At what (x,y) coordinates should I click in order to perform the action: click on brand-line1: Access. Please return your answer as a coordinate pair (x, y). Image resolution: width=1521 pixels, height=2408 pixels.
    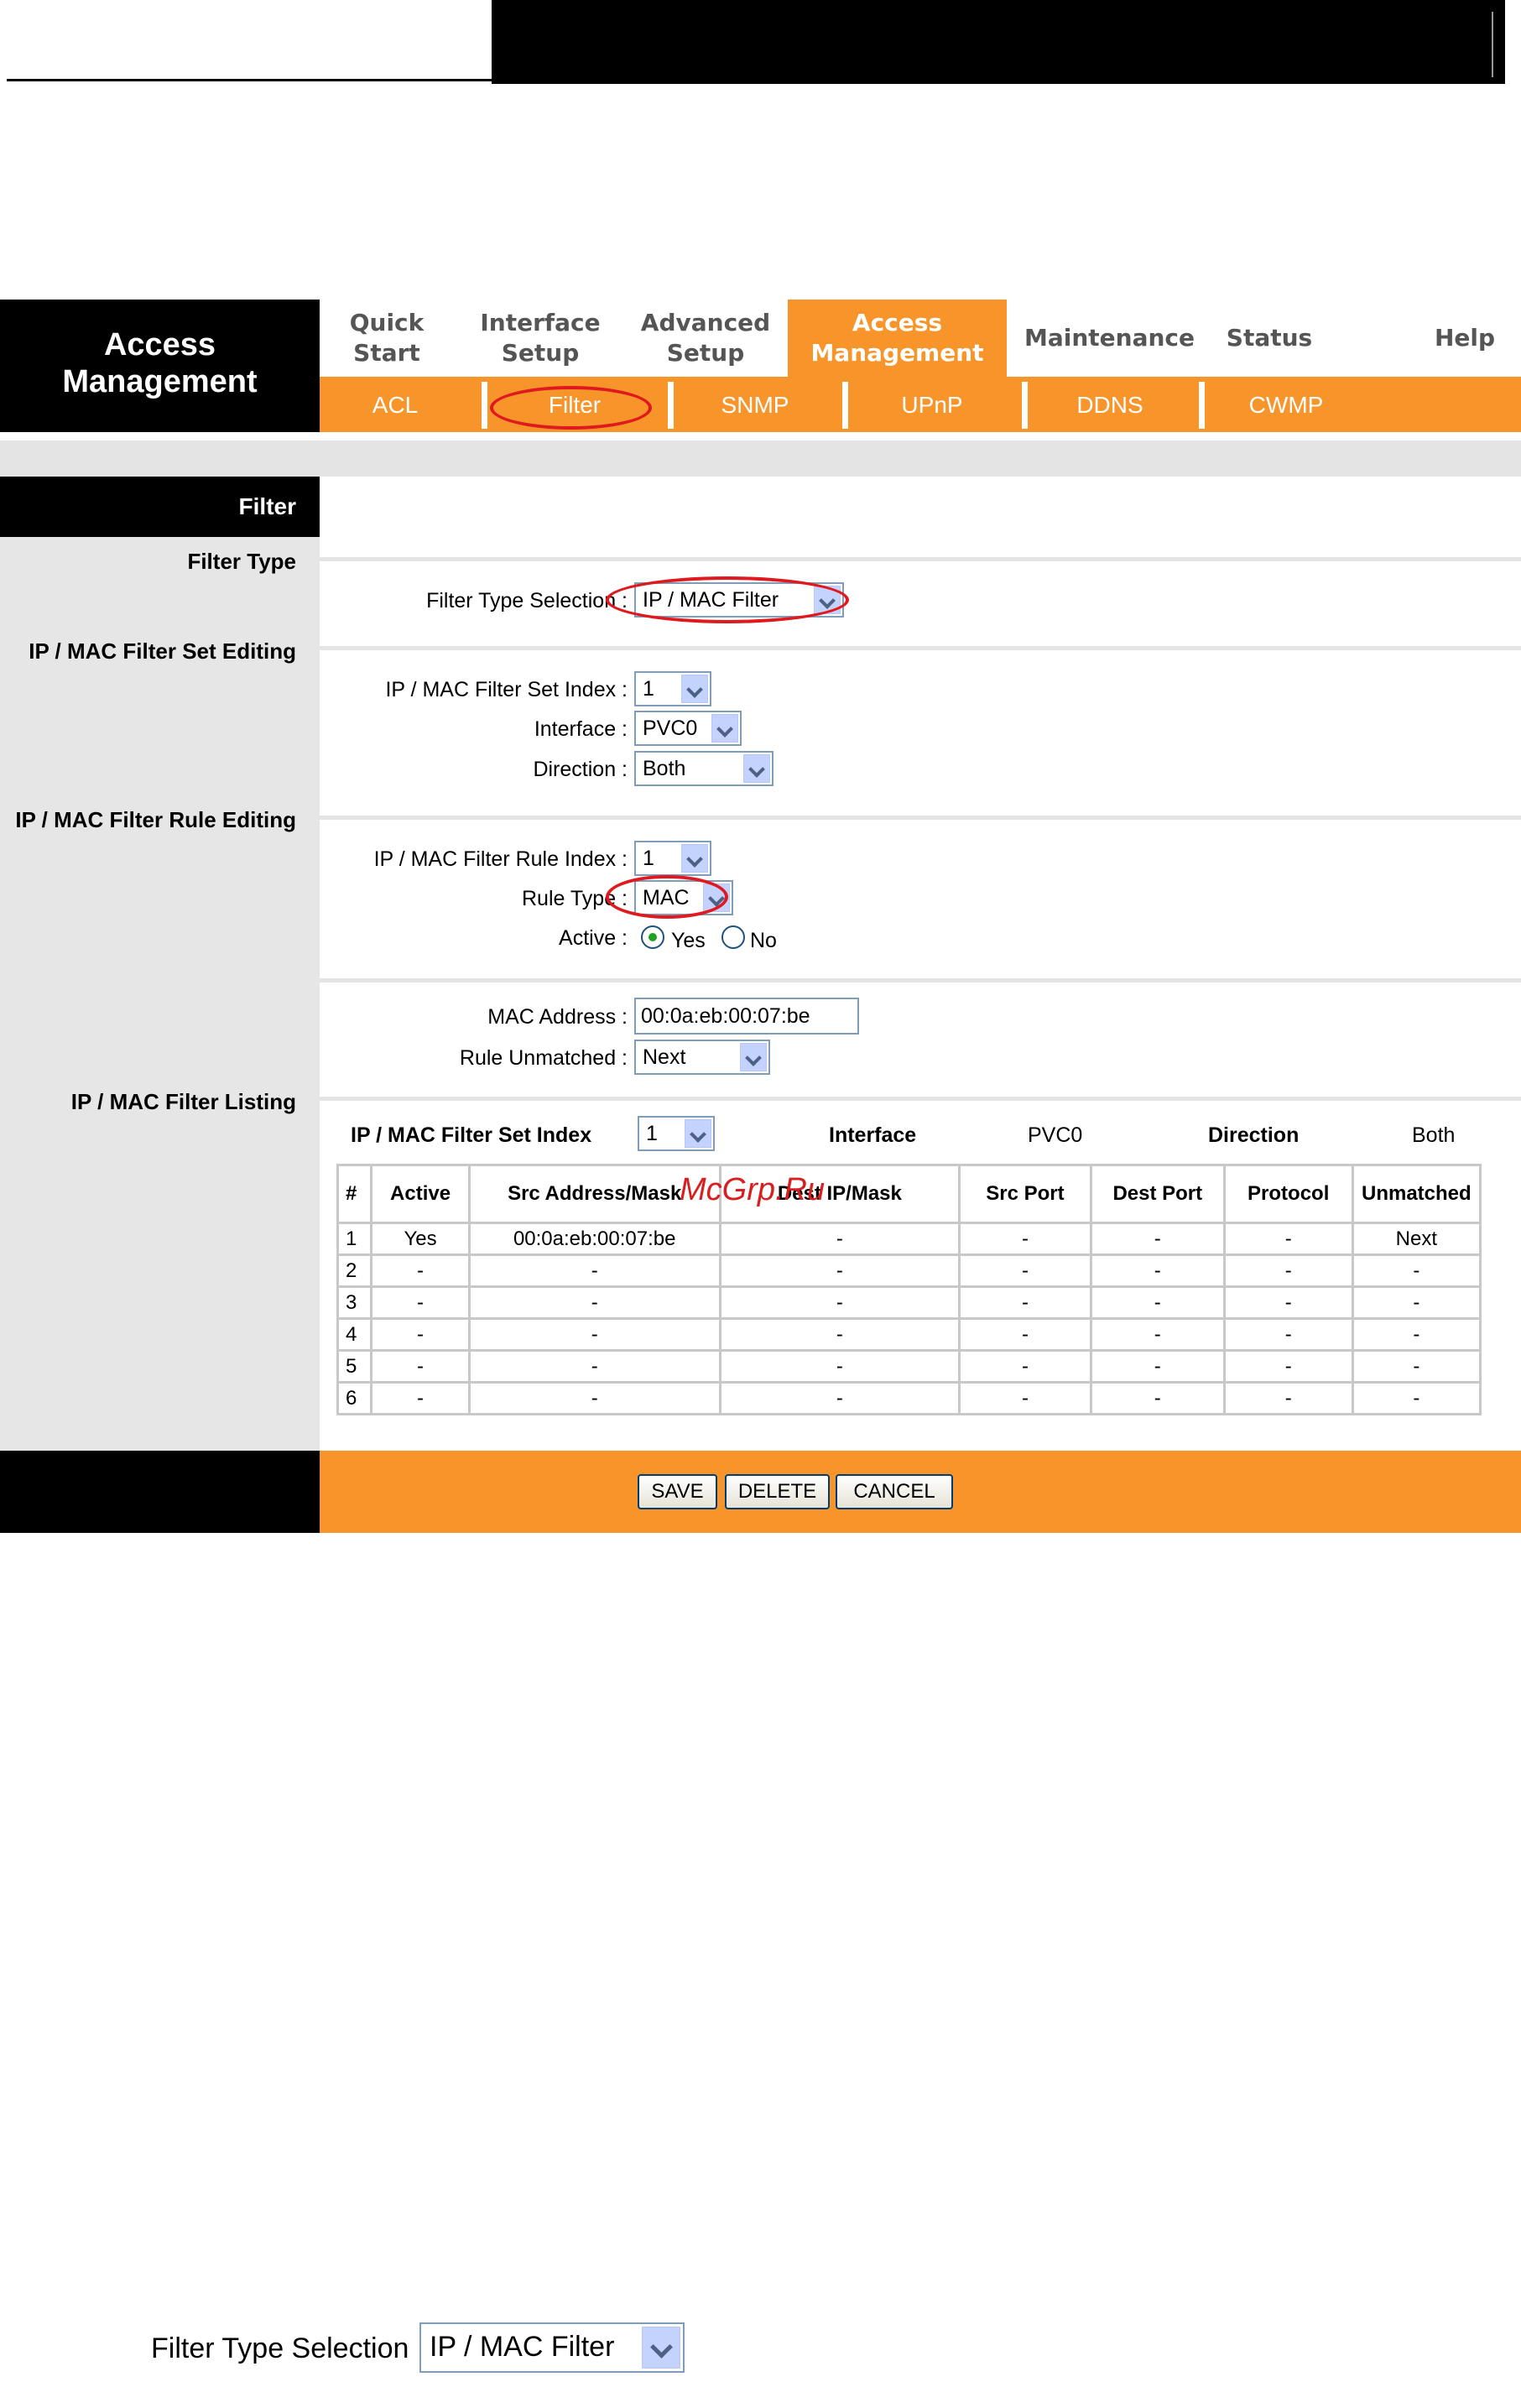
    Looking at the image, I should click on (159, 344).